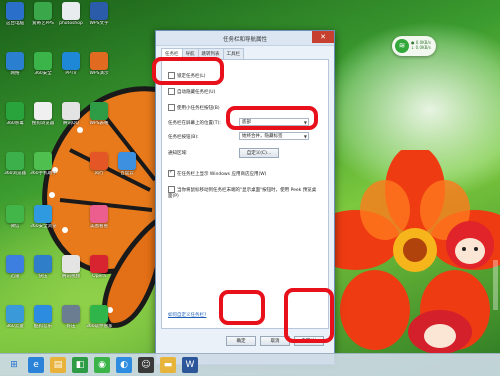 The height and width of the screenshot is (376, 500). I want to click on browser-icon, so click(15, 161).